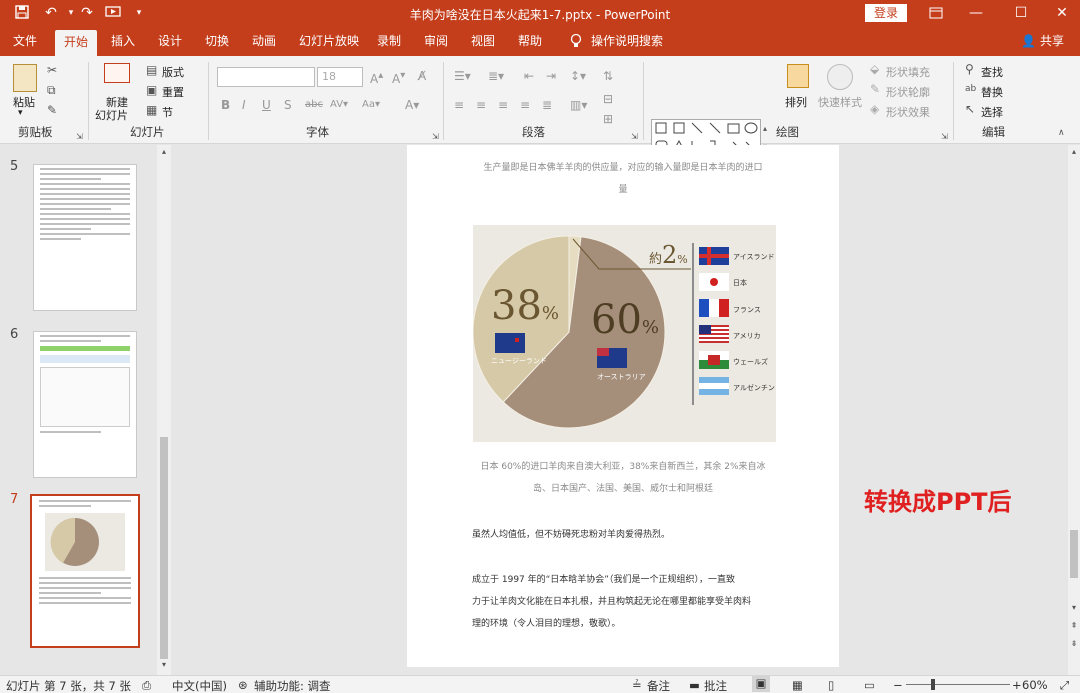  Describe the element at coordinates (1074, 410) in the screenshot. I see `canvas-scrollbar: ▴ ▾ ⇞ ⇟` at that location.